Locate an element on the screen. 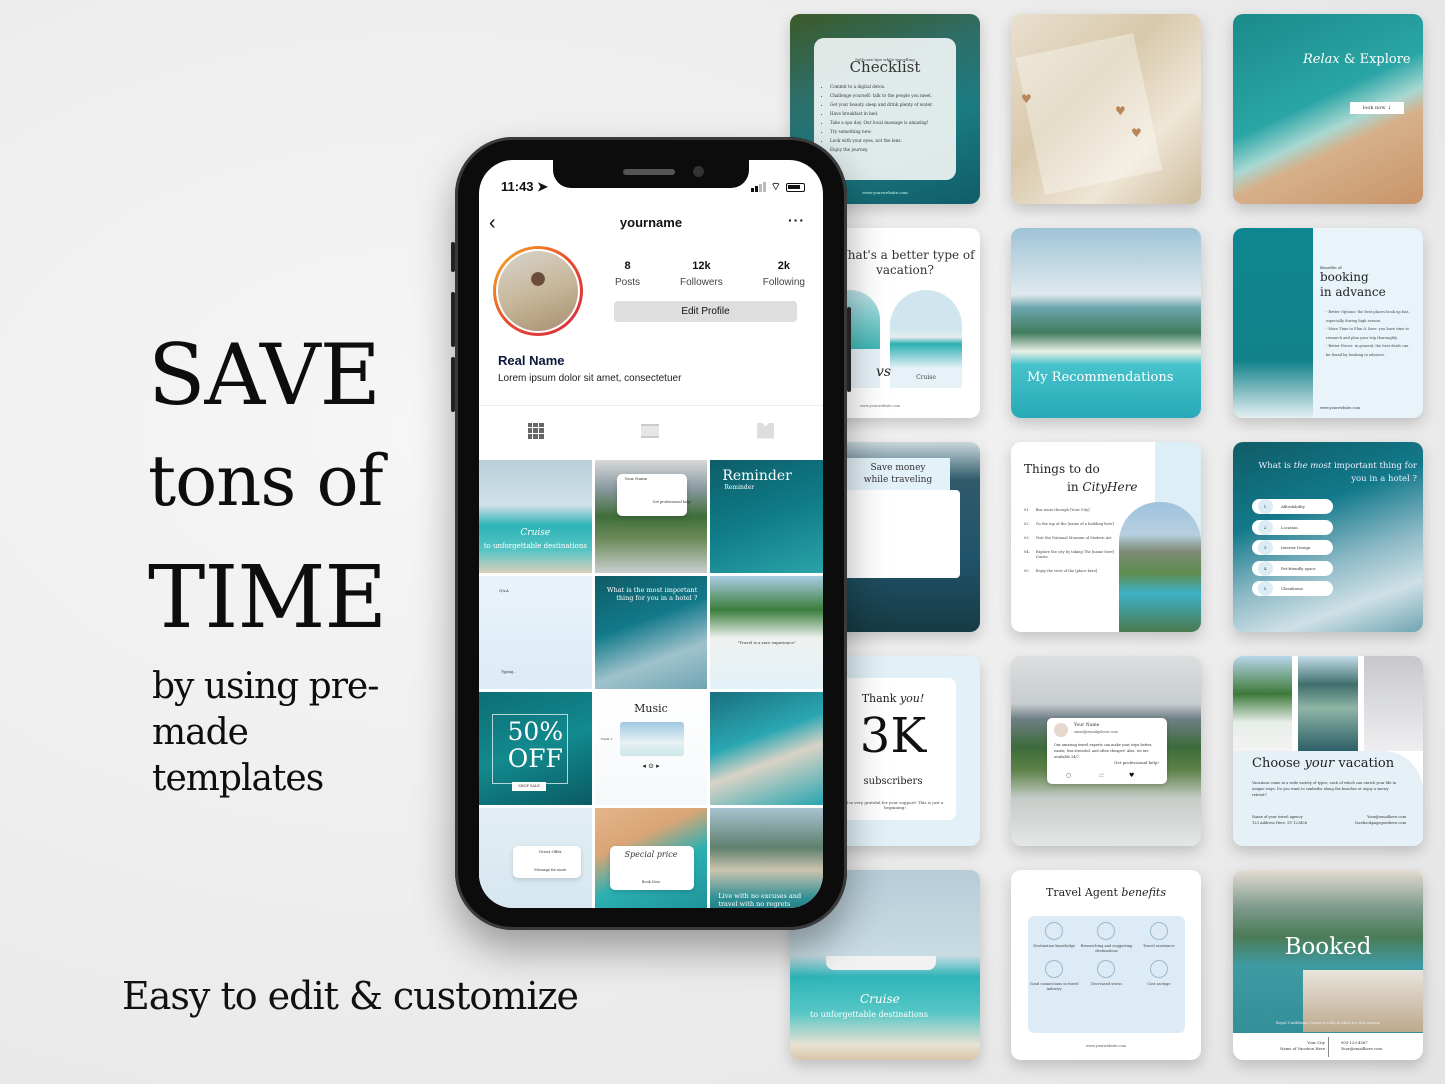  post-thumbnail: 50% OFF SHOP SALE is located at coordinates (535, 748).